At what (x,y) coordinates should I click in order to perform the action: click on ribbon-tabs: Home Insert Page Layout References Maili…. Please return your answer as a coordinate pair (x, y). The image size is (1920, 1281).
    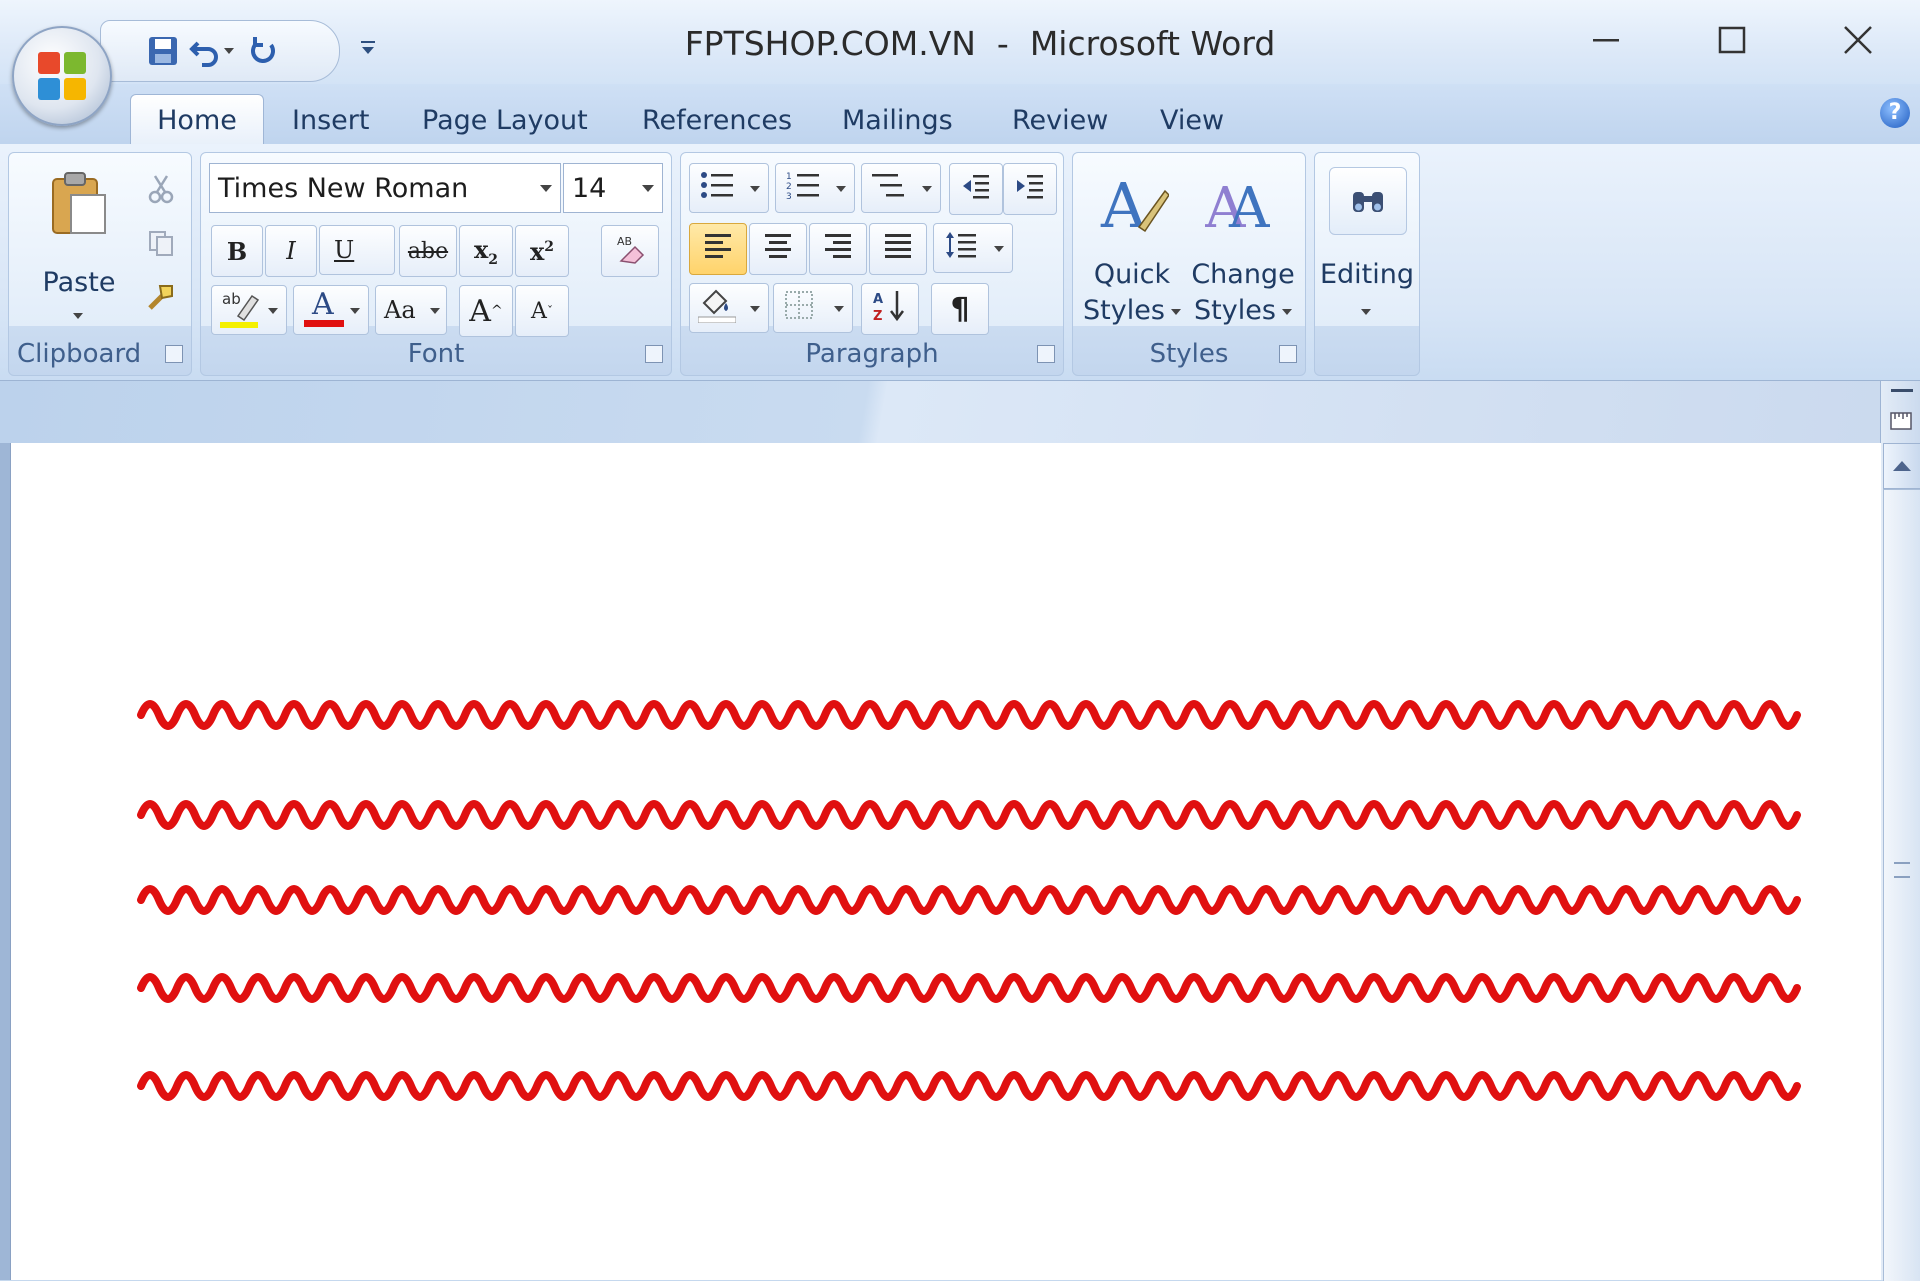
    Looking at the image, I should click on (960, 114).